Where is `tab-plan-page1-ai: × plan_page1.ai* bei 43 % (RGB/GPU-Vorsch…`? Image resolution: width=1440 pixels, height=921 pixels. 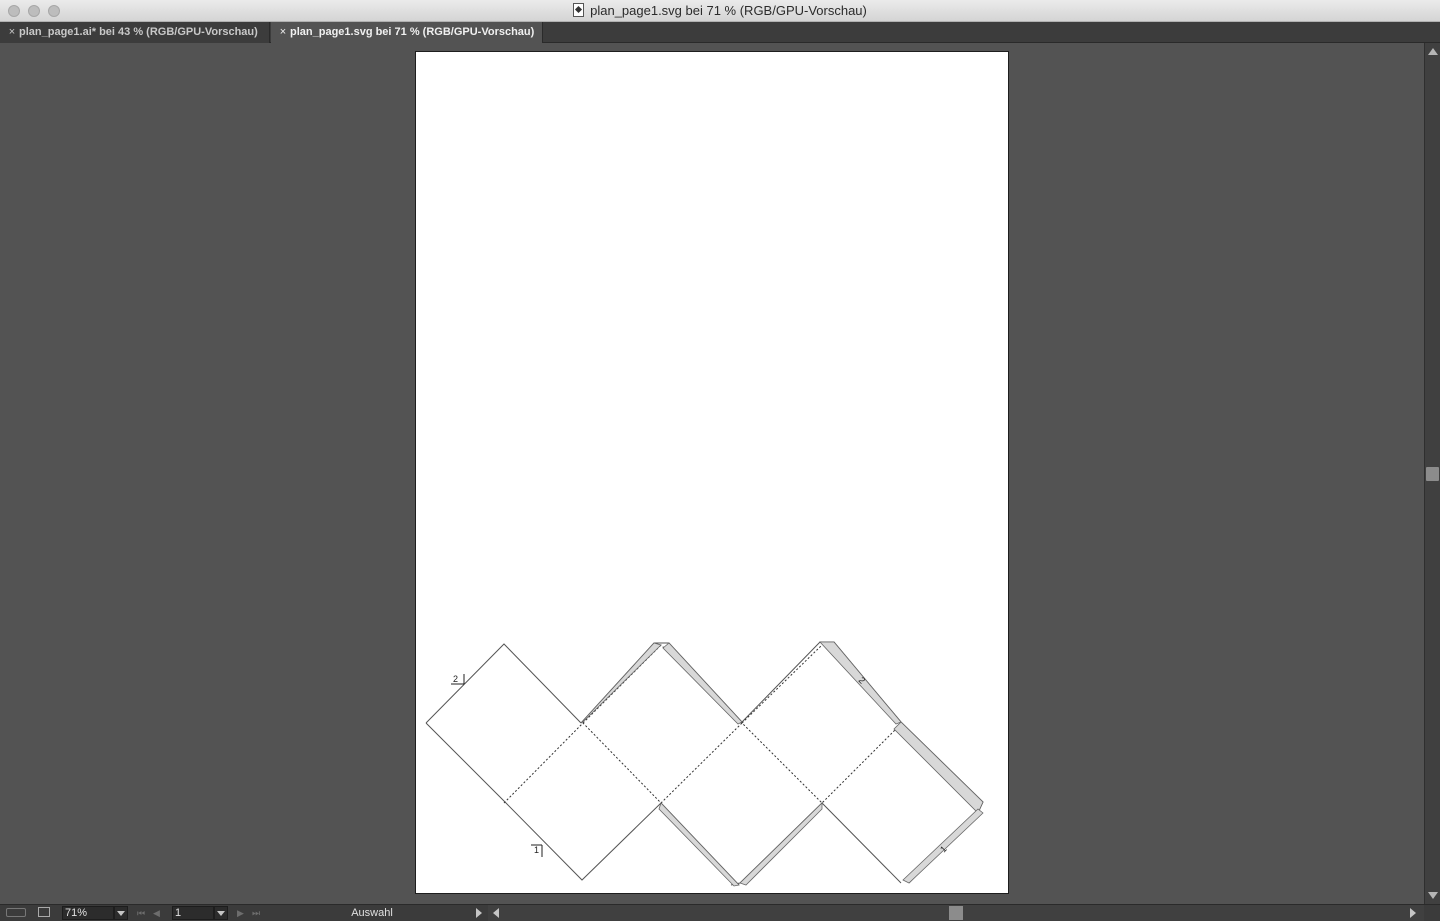 tab-plan-page1-ai: × plan_page1.ai* bei 43 % (RGB/GPU-Vorsch… is located at coordinates (135, 32).